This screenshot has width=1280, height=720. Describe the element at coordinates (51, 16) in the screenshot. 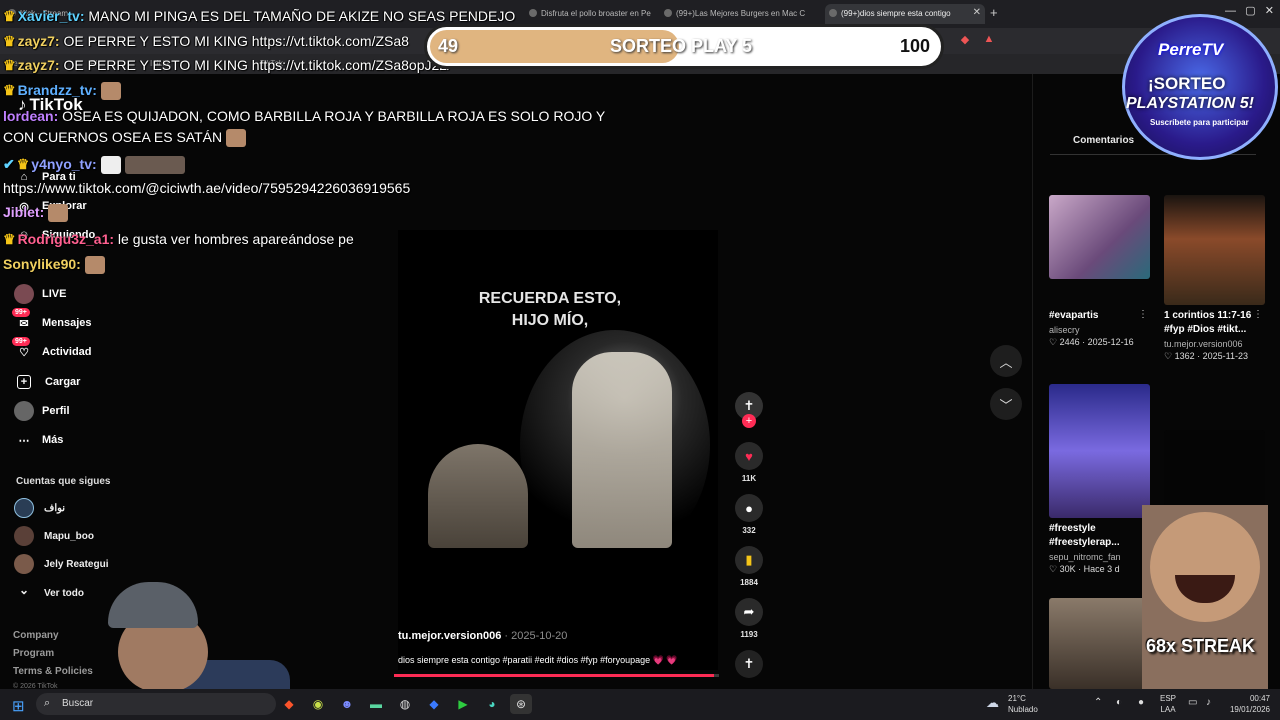

I see `chat-username: Xavier_tv:` at that location.